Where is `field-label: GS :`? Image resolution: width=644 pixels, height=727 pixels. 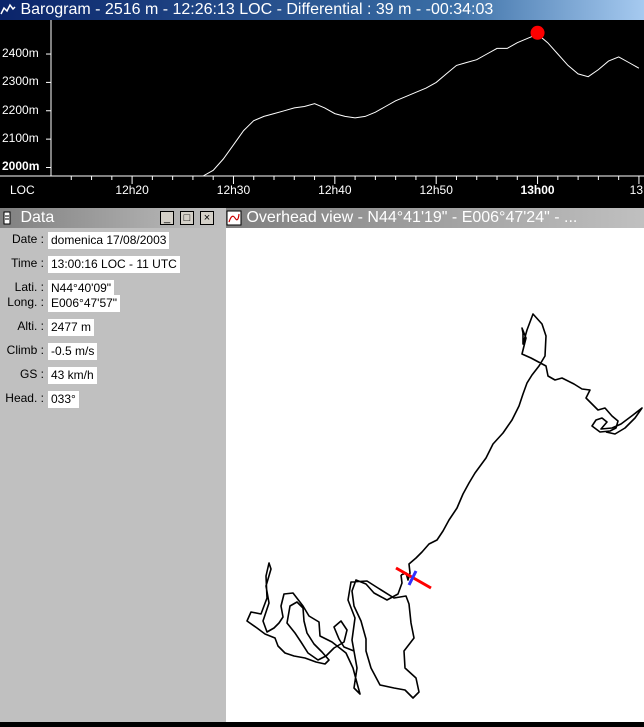
field-label: GS : is located at coordinates (31, 374).